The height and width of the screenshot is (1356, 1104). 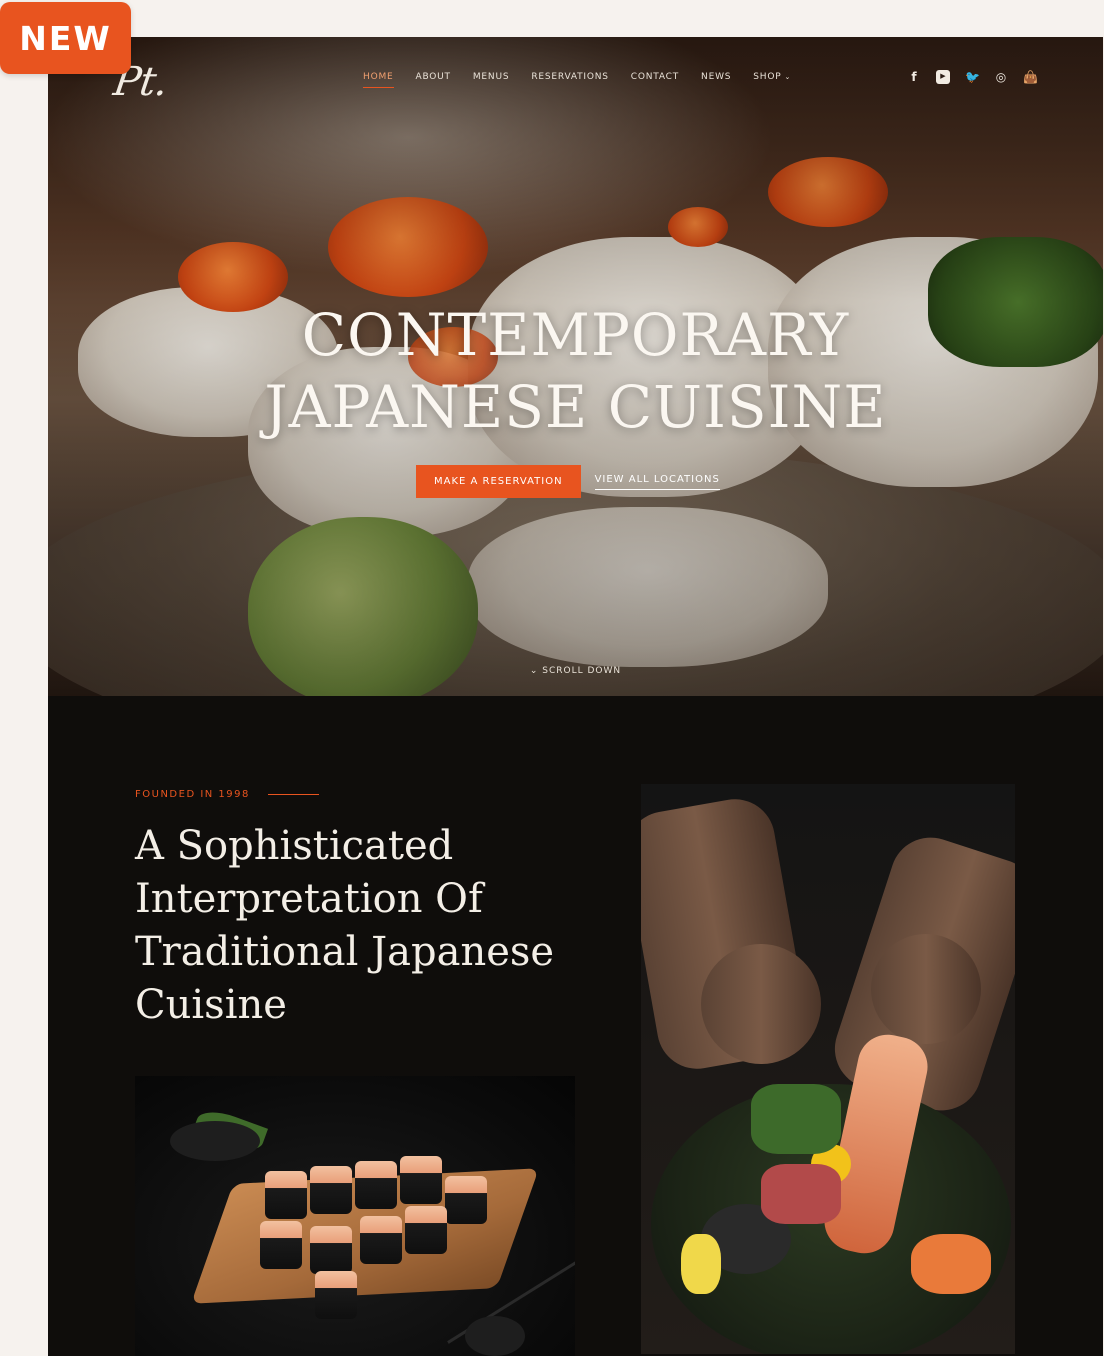 What do you see at coordinates (1030, 77) in the screenshot?
I see `shopping-bag-icon: 👜` at bounding box center [1030, 77].